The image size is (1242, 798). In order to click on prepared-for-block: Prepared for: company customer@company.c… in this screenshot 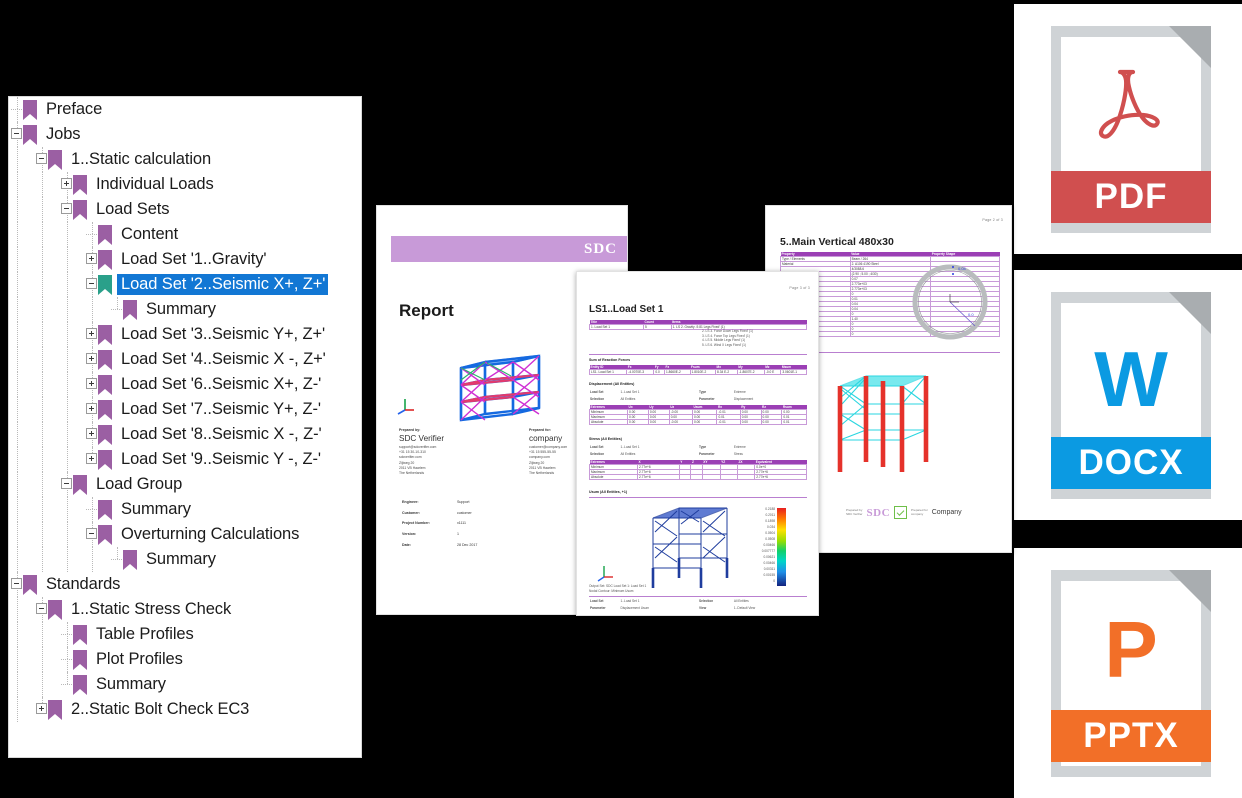, I will do `click(548, 452)`.